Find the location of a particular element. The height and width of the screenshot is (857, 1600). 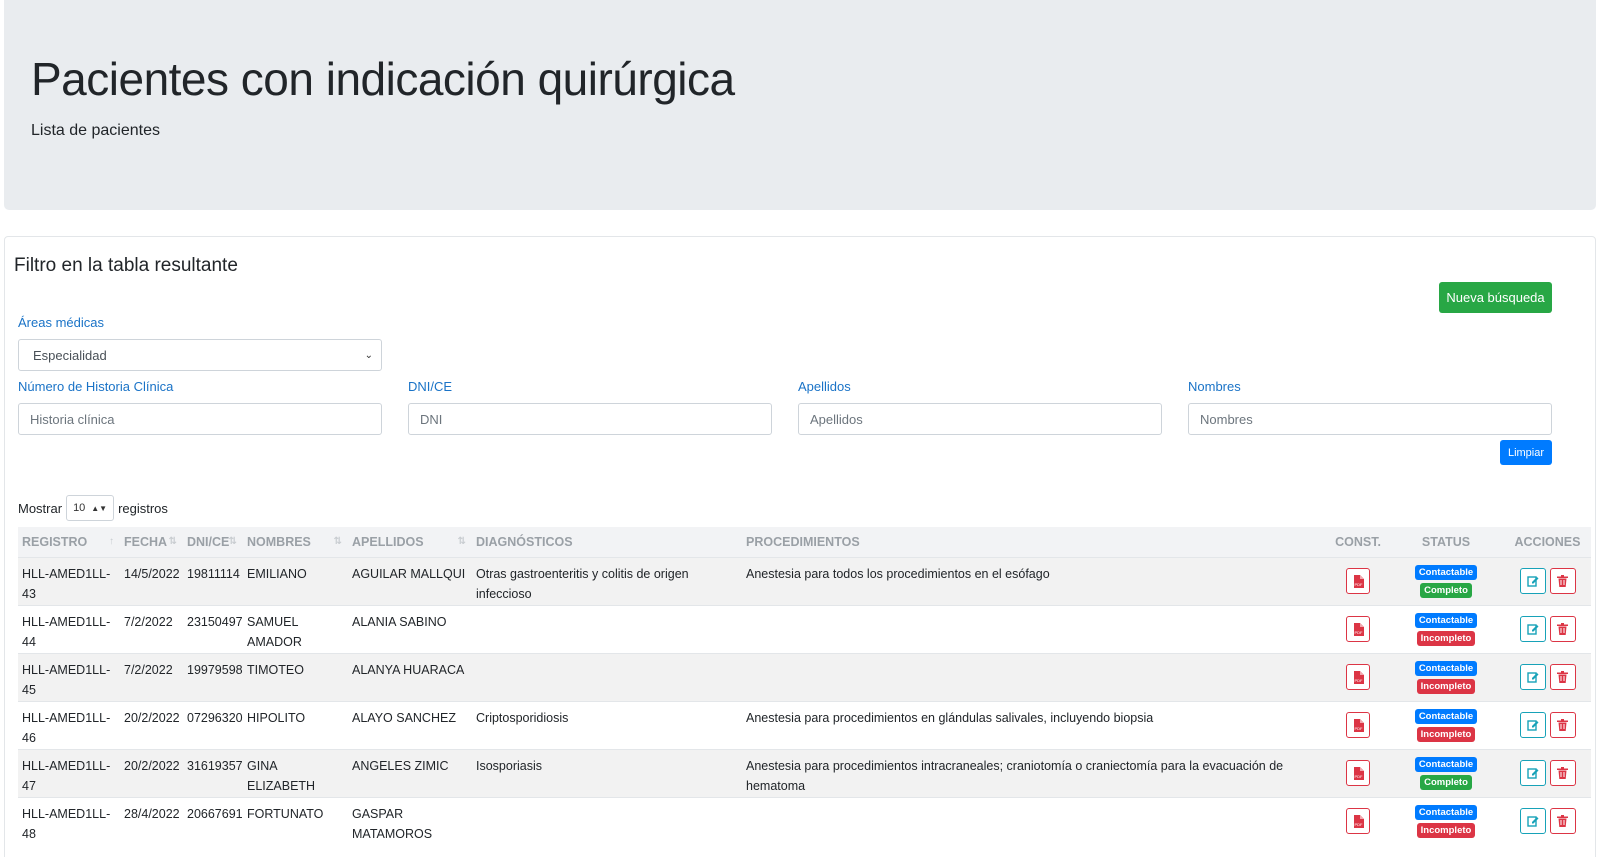

col-fecha: FECHA ⇅ is located at coordinates (151, 542).